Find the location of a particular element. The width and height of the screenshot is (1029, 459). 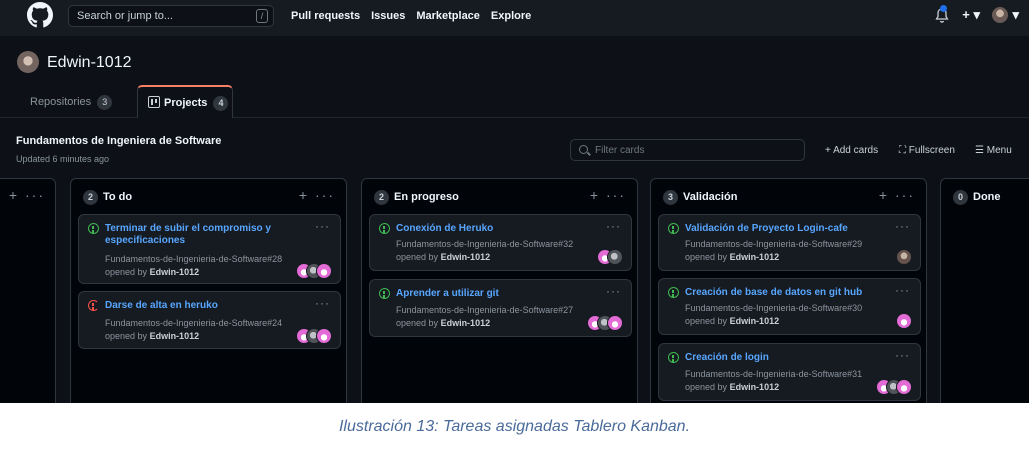

create-new-menu: + ▾ is located at coordinates (971, 15).